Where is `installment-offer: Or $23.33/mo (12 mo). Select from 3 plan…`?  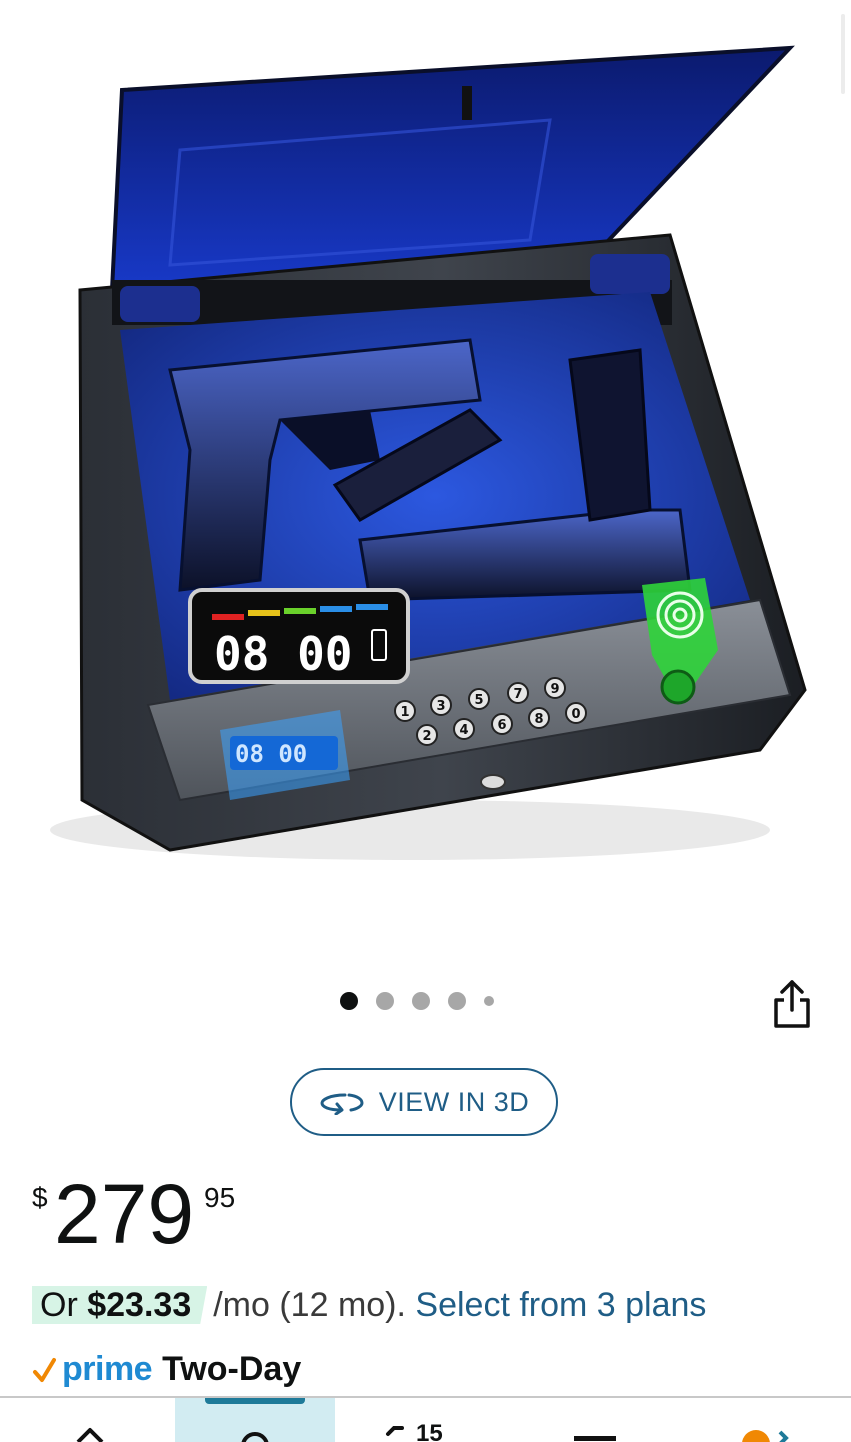 installment-offer: Or $23.33/mo (12 mo). Select from 3 plan… is located at coordinates (369, 1305).